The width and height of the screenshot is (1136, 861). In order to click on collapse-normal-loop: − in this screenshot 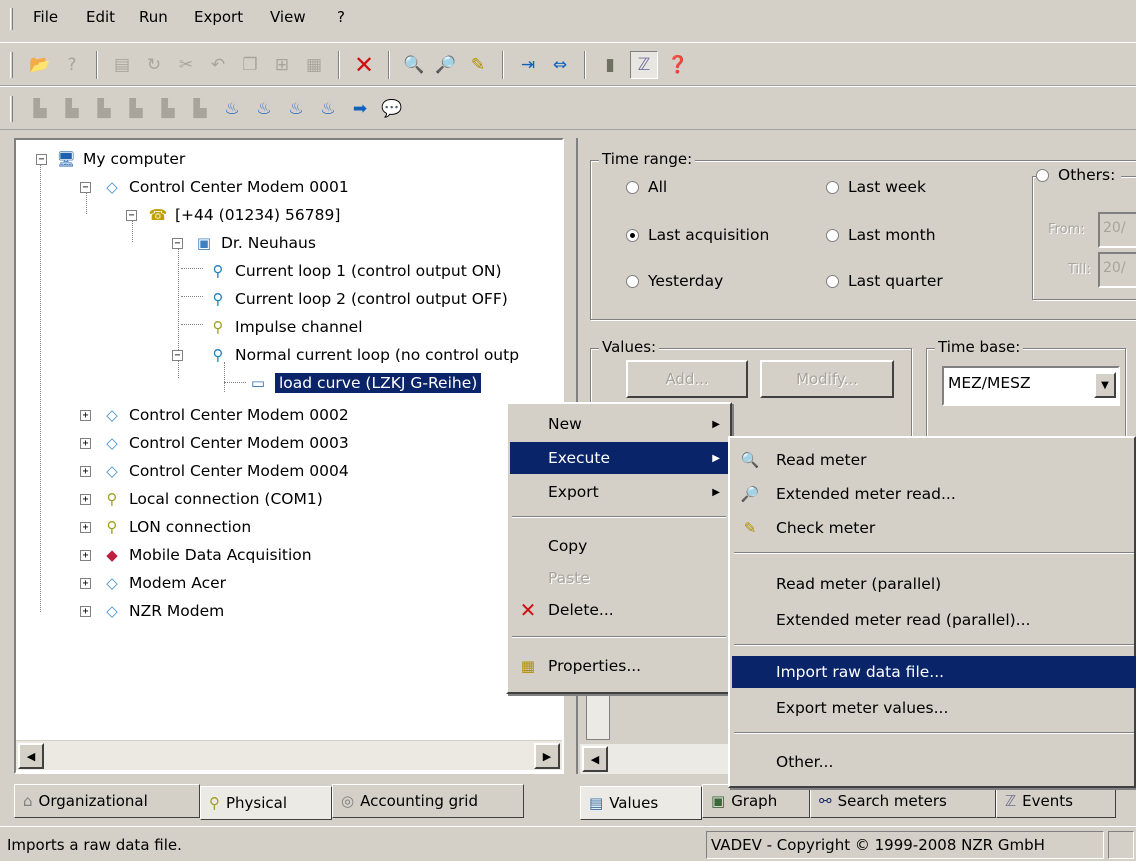, I will do `click(177, 355)`.